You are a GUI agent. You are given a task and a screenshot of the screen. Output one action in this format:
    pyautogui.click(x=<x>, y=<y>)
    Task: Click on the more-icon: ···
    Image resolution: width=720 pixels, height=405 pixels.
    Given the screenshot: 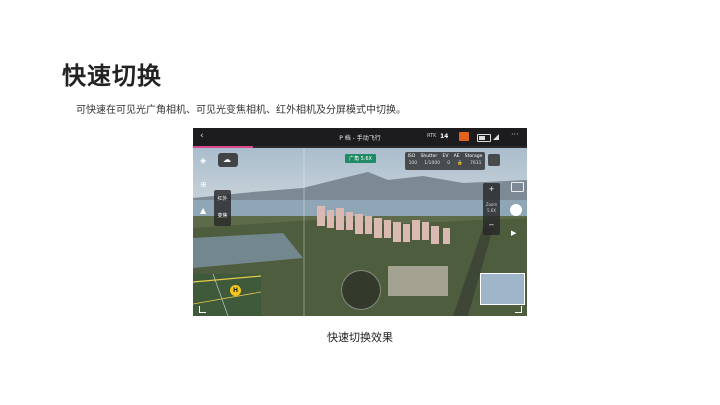 What is the action you would take?
    pyautogui.click(x=515, y=134)
    